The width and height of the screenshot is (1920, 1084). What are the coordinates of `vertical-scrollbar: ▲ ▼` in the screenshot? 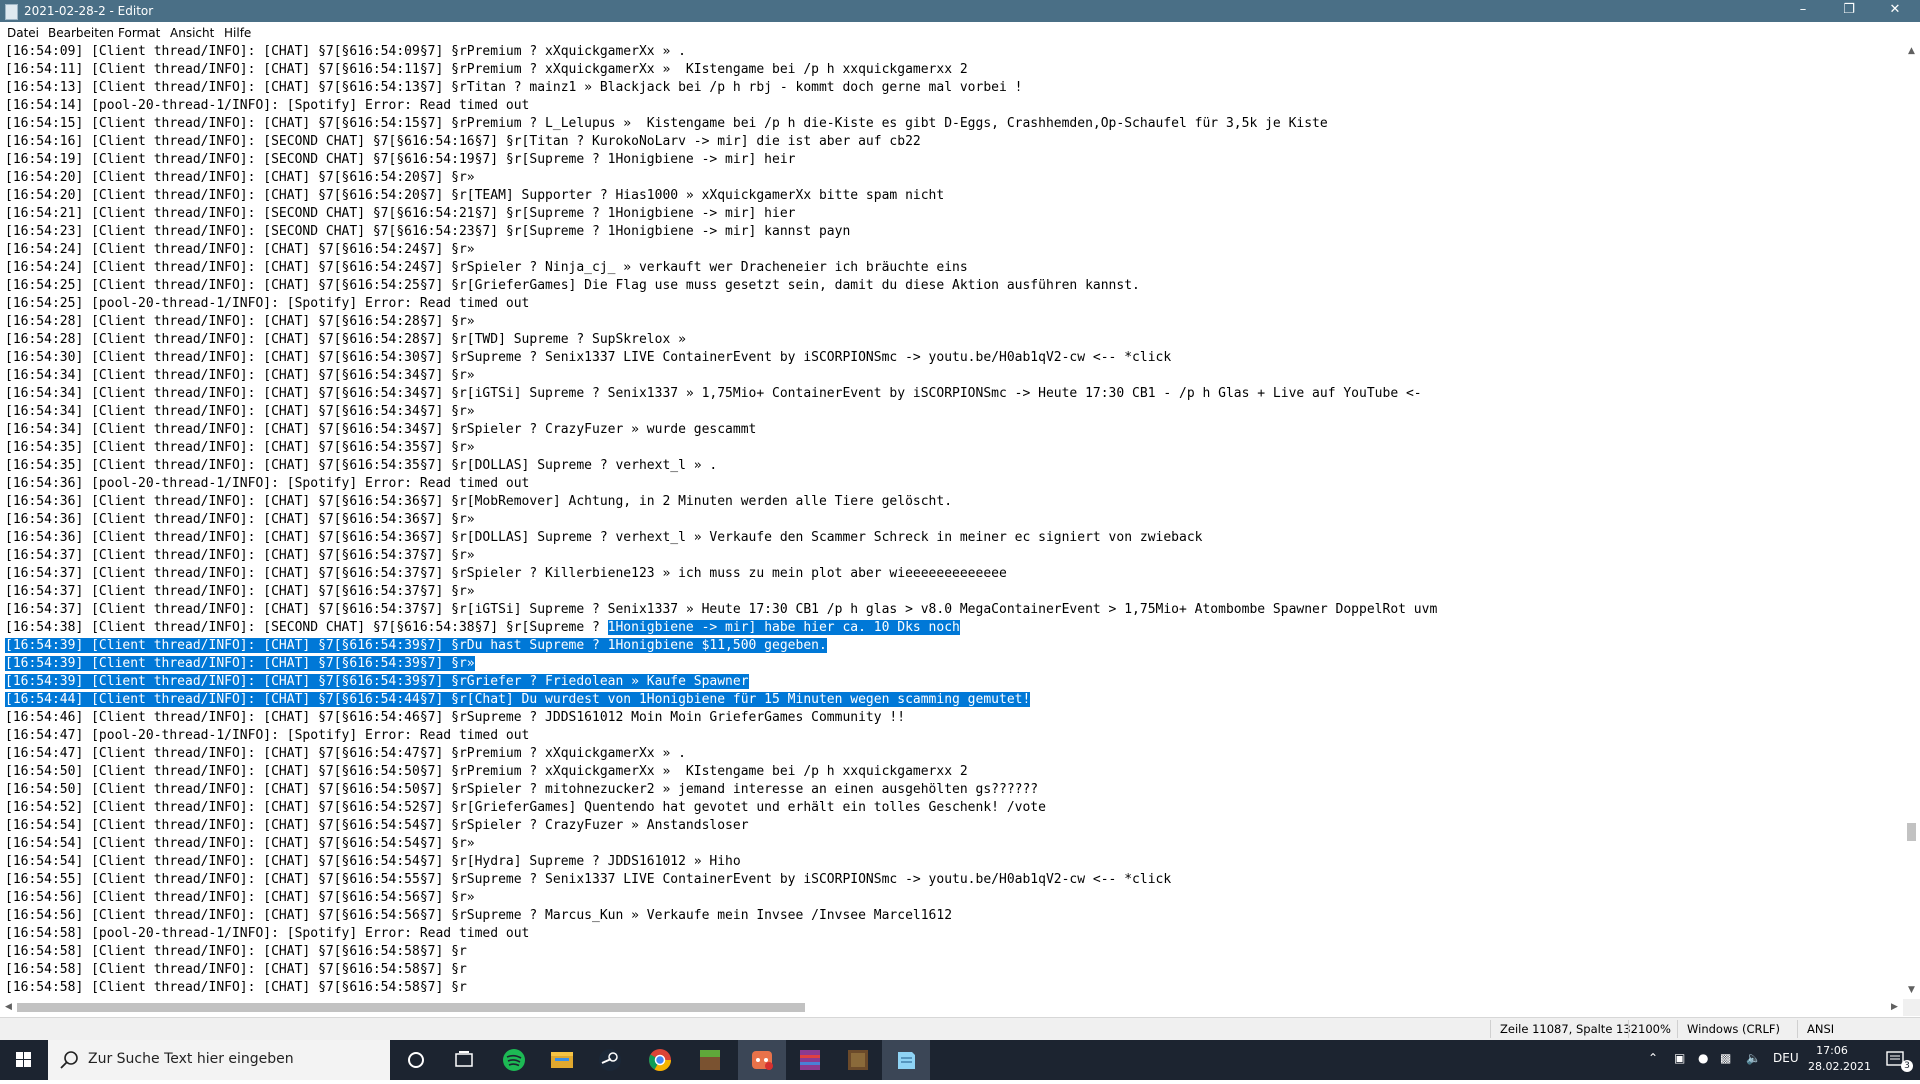 It's located at (1911, 521).